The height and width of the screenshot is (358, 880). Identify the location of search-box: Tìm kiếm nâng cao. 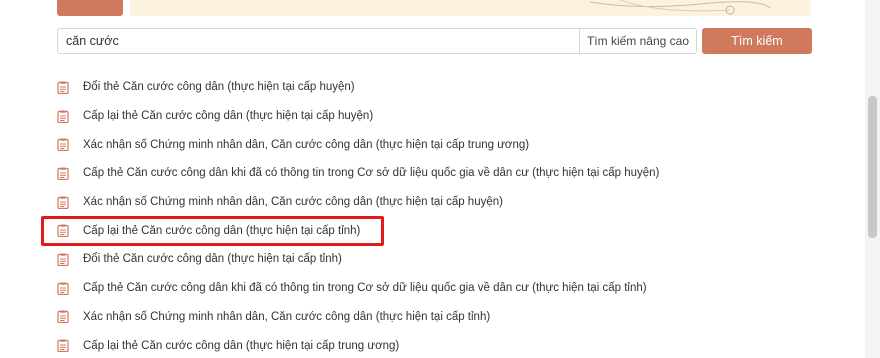
(377, 41).